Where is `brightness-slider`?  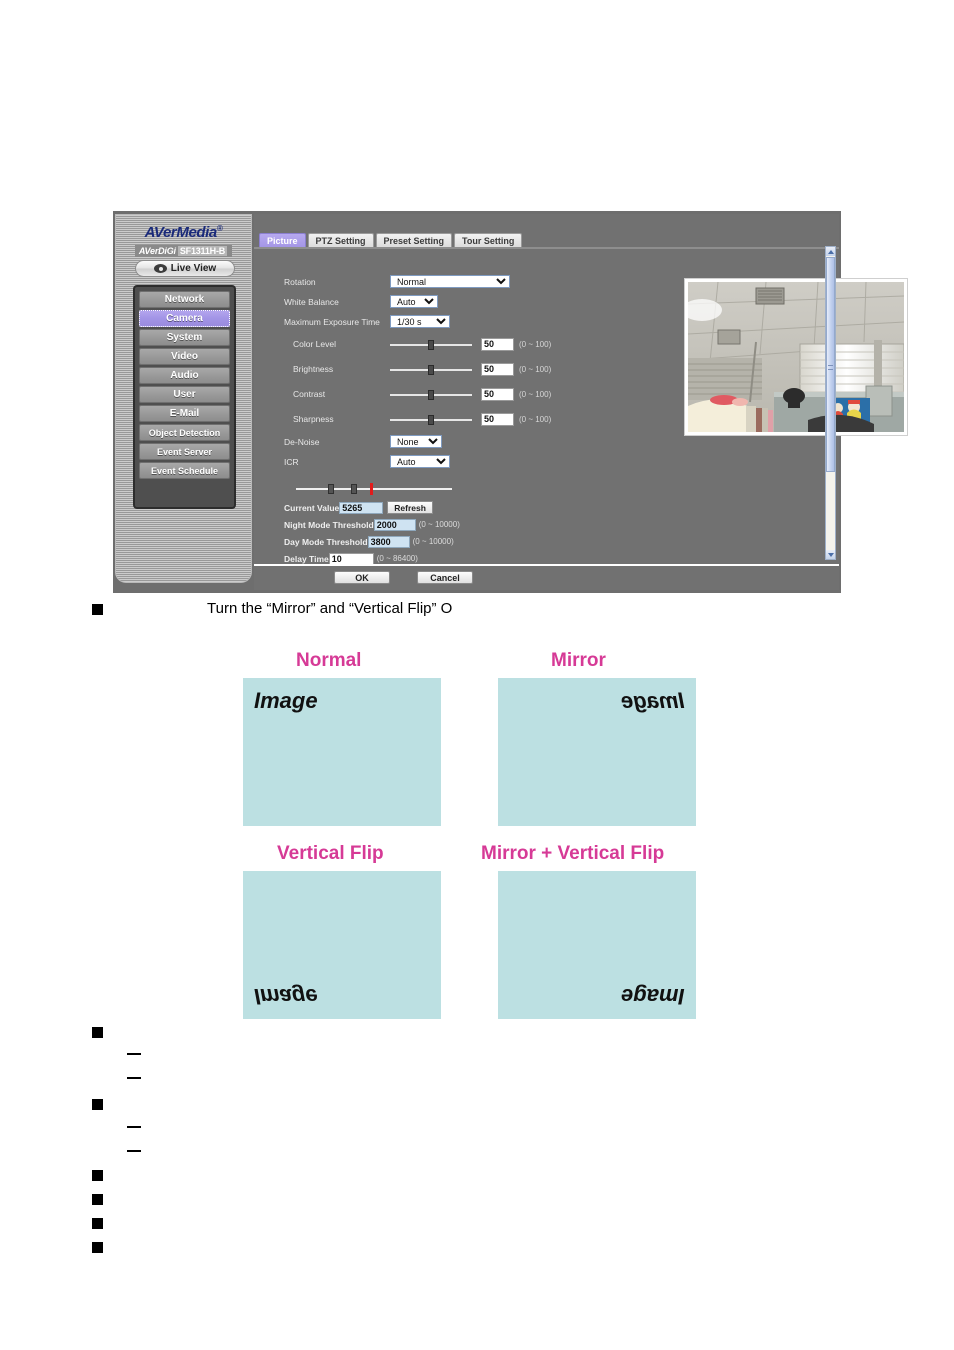 brightness-slider is located at coordinates (431, 369).